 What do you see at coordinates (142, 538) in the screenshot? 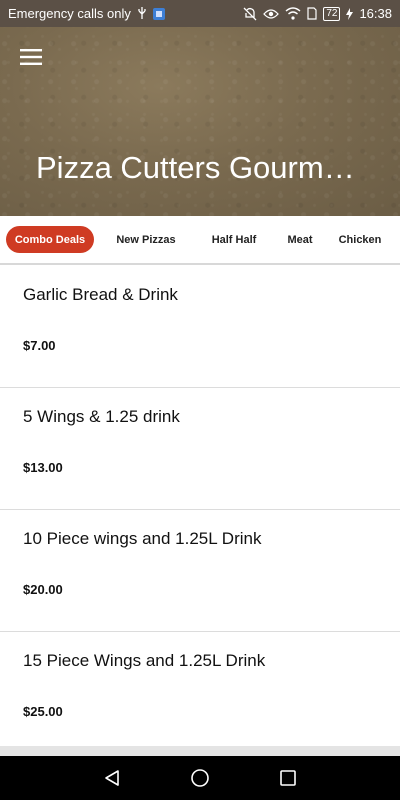
I see `item-name: 10 Piece wings and 1.25L Drink` at bounding box center [142, 538].